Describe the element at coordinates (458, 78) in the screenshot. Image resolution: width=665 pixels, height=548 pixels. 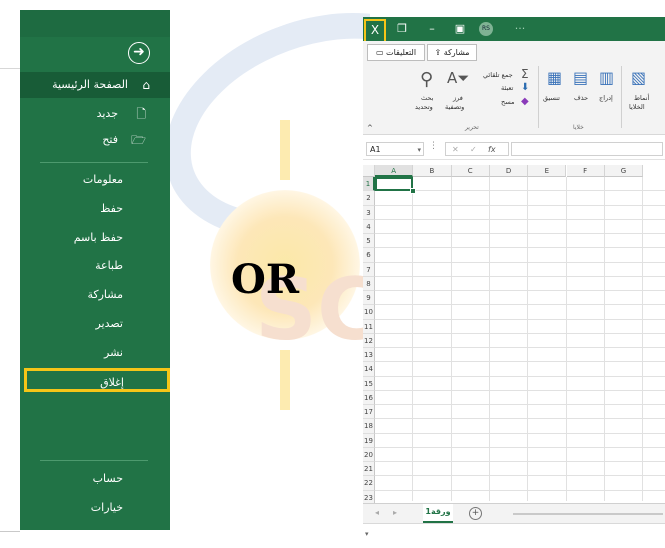
I see `sort-filter-icon: A⏷` at that location.